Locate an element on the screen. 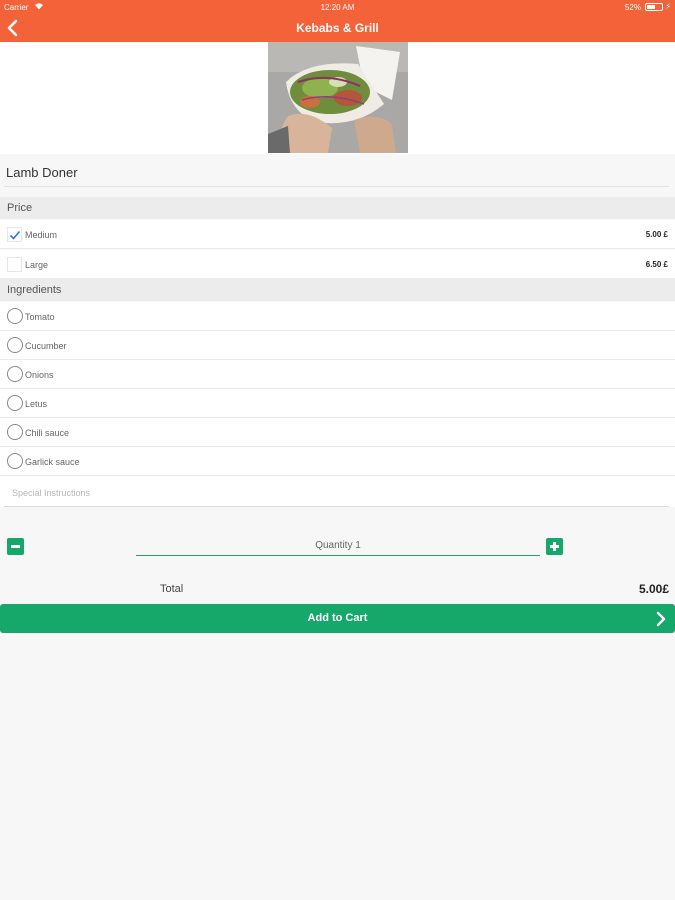 This screenshot has width=675, height=900. ingredient-label: Tomato is located at coordinates (40, 317).